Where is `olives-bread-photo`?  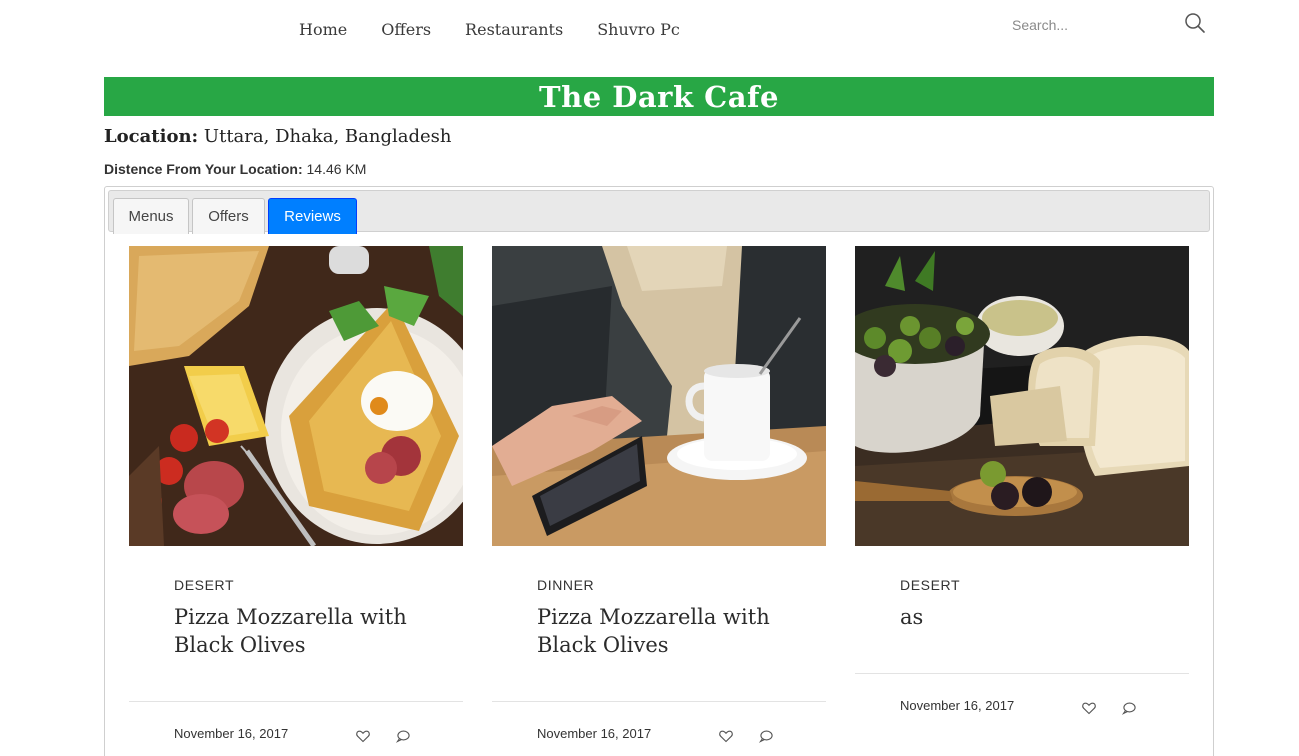 olives-bread-photo is located at coordinates (1022, 396).